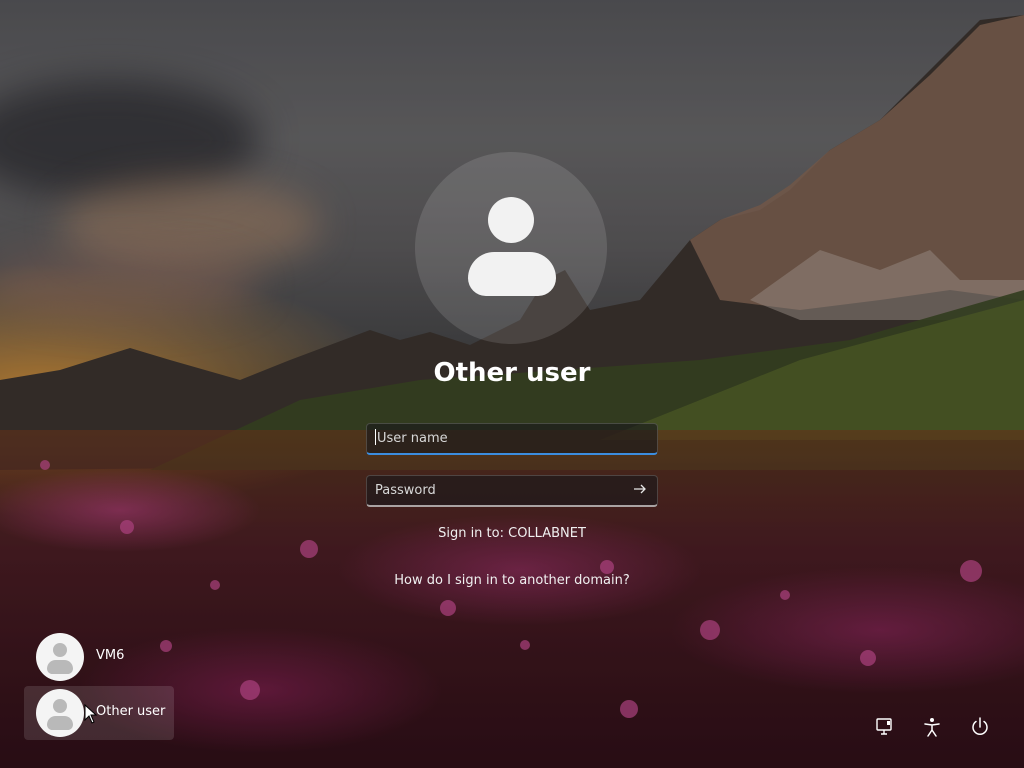 The width and height of the screenshot is (1024, 768). Describe the element at coordinates (980, 727) in the screenshot. I see `power-icon` at that location.